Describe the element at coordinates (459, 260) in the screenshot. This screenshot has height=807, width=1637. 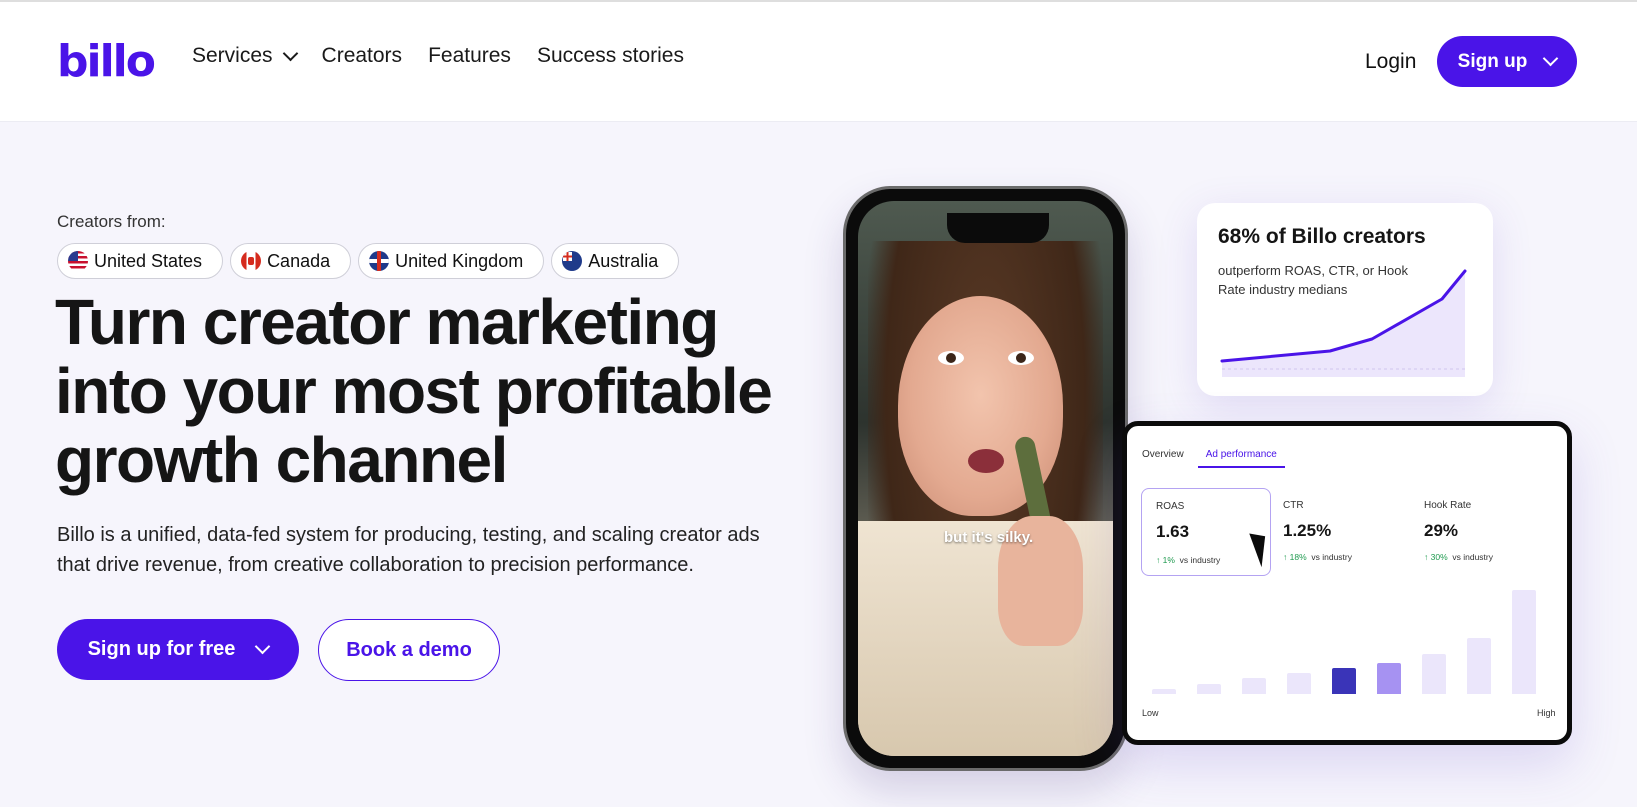
I see `country-label: United Kingdom` at that location.